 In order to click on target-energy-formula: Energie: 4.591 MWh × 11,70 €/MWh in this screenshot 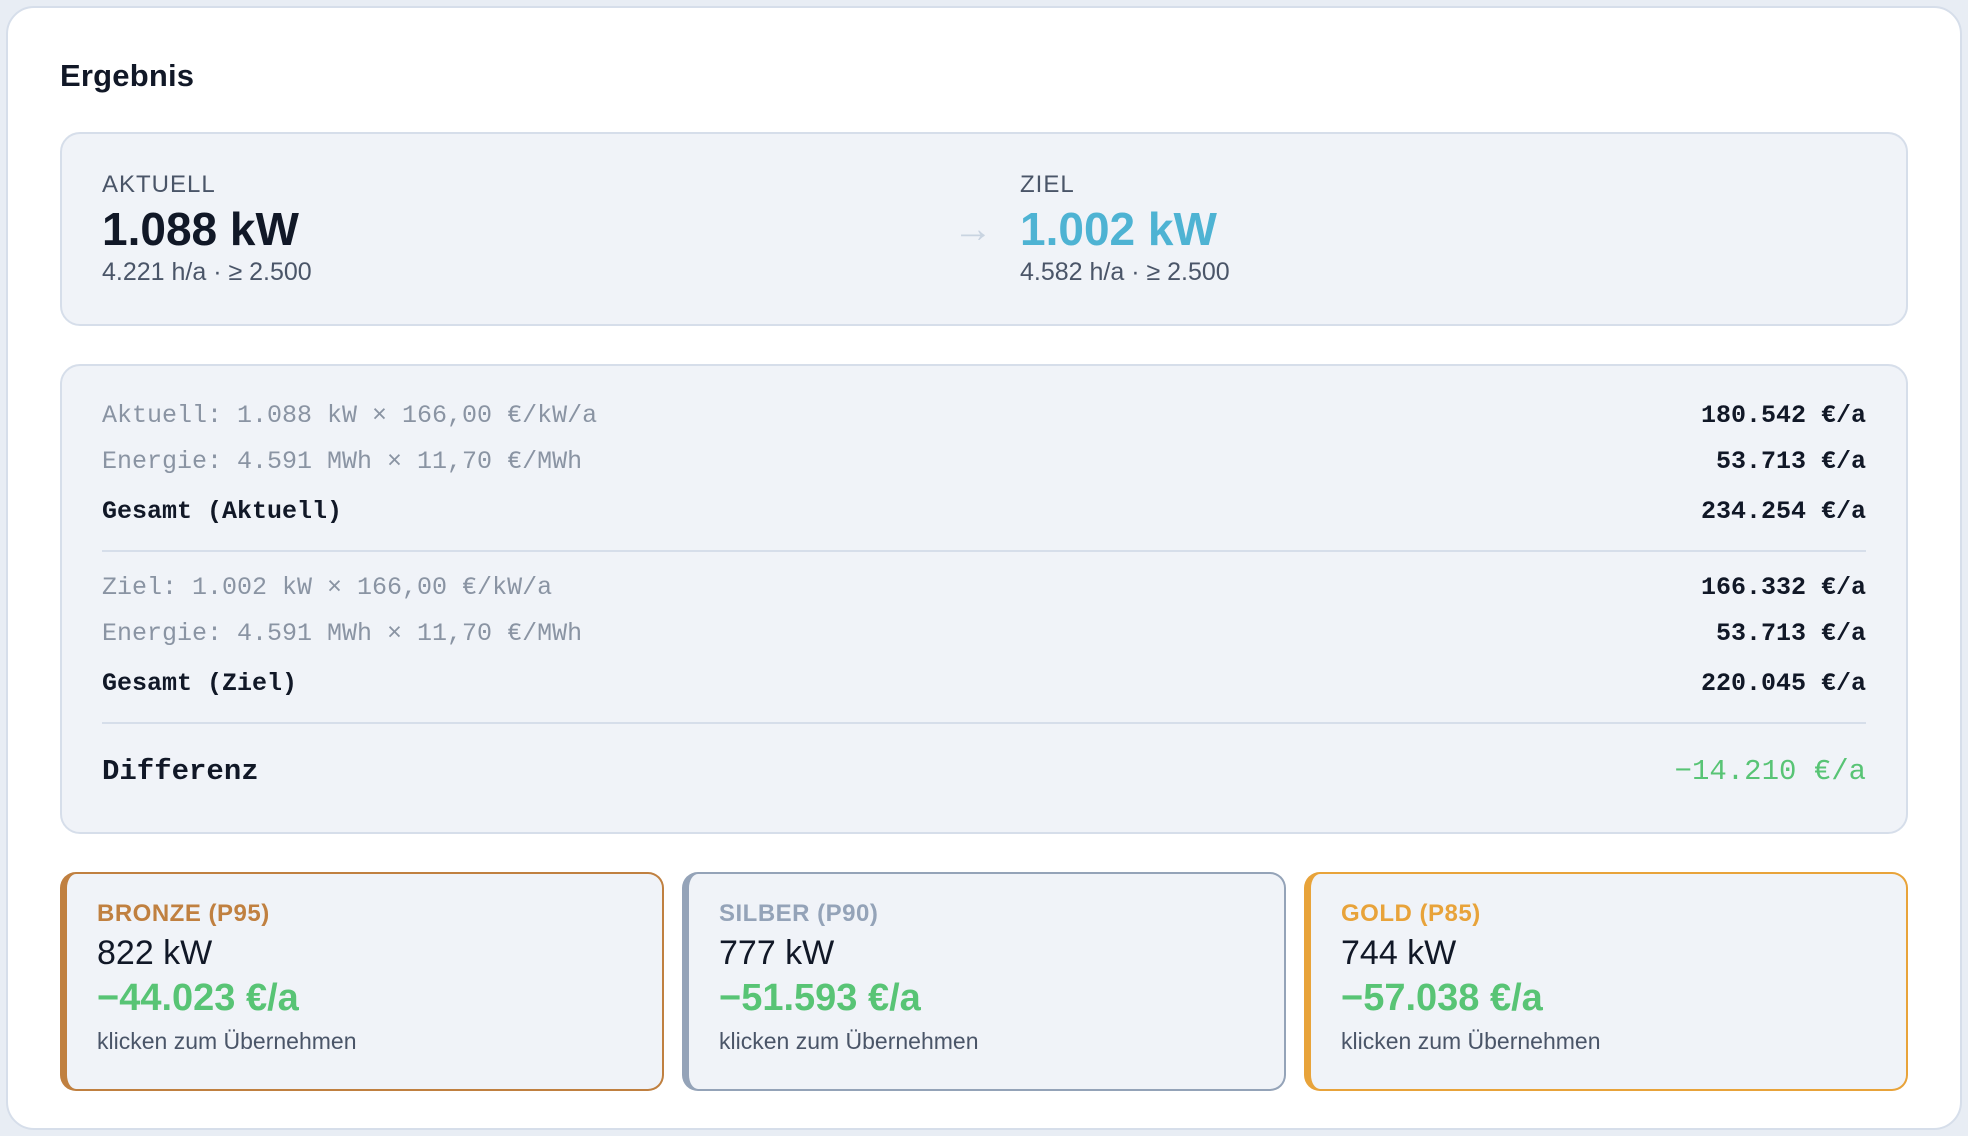, I will do `click(342, 633)`.